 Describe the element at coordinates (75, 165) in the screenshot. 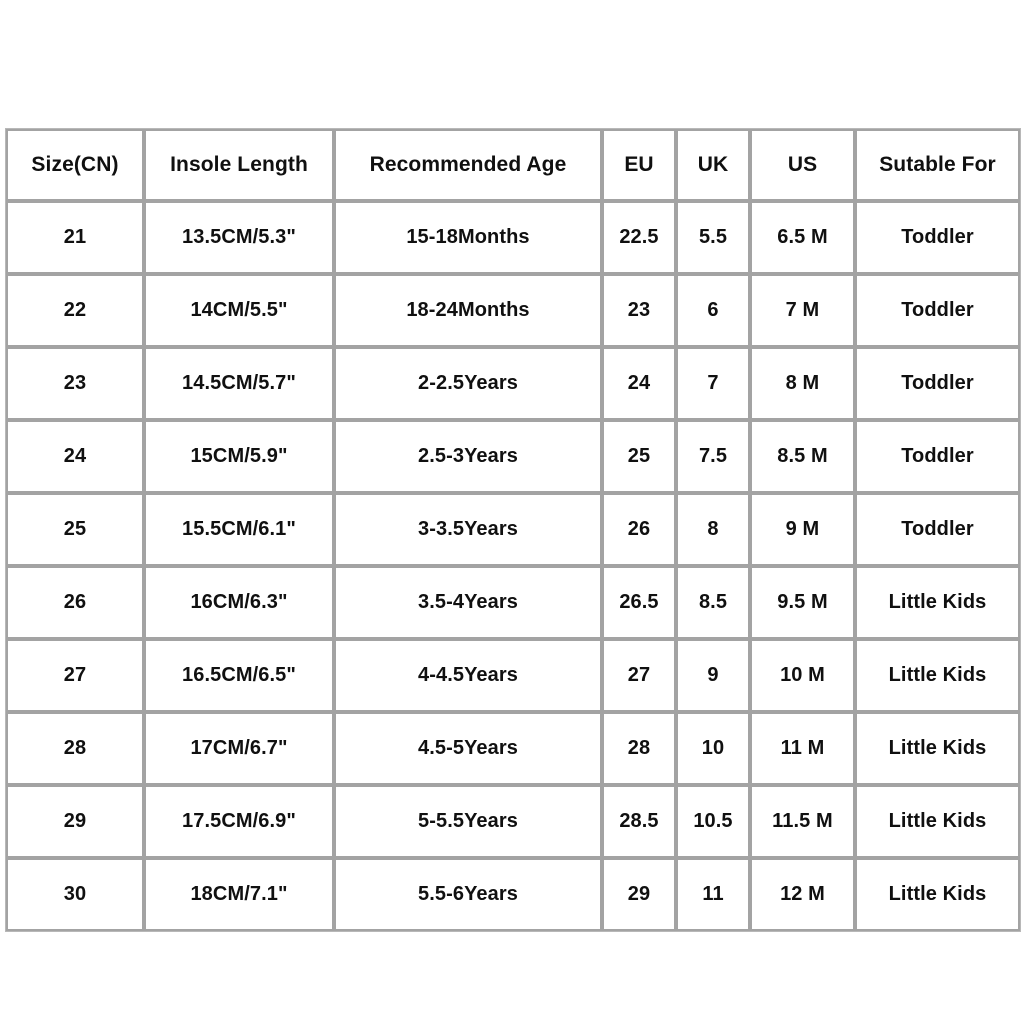

I see `column-header-size-cn: Size(CN)` at that location.